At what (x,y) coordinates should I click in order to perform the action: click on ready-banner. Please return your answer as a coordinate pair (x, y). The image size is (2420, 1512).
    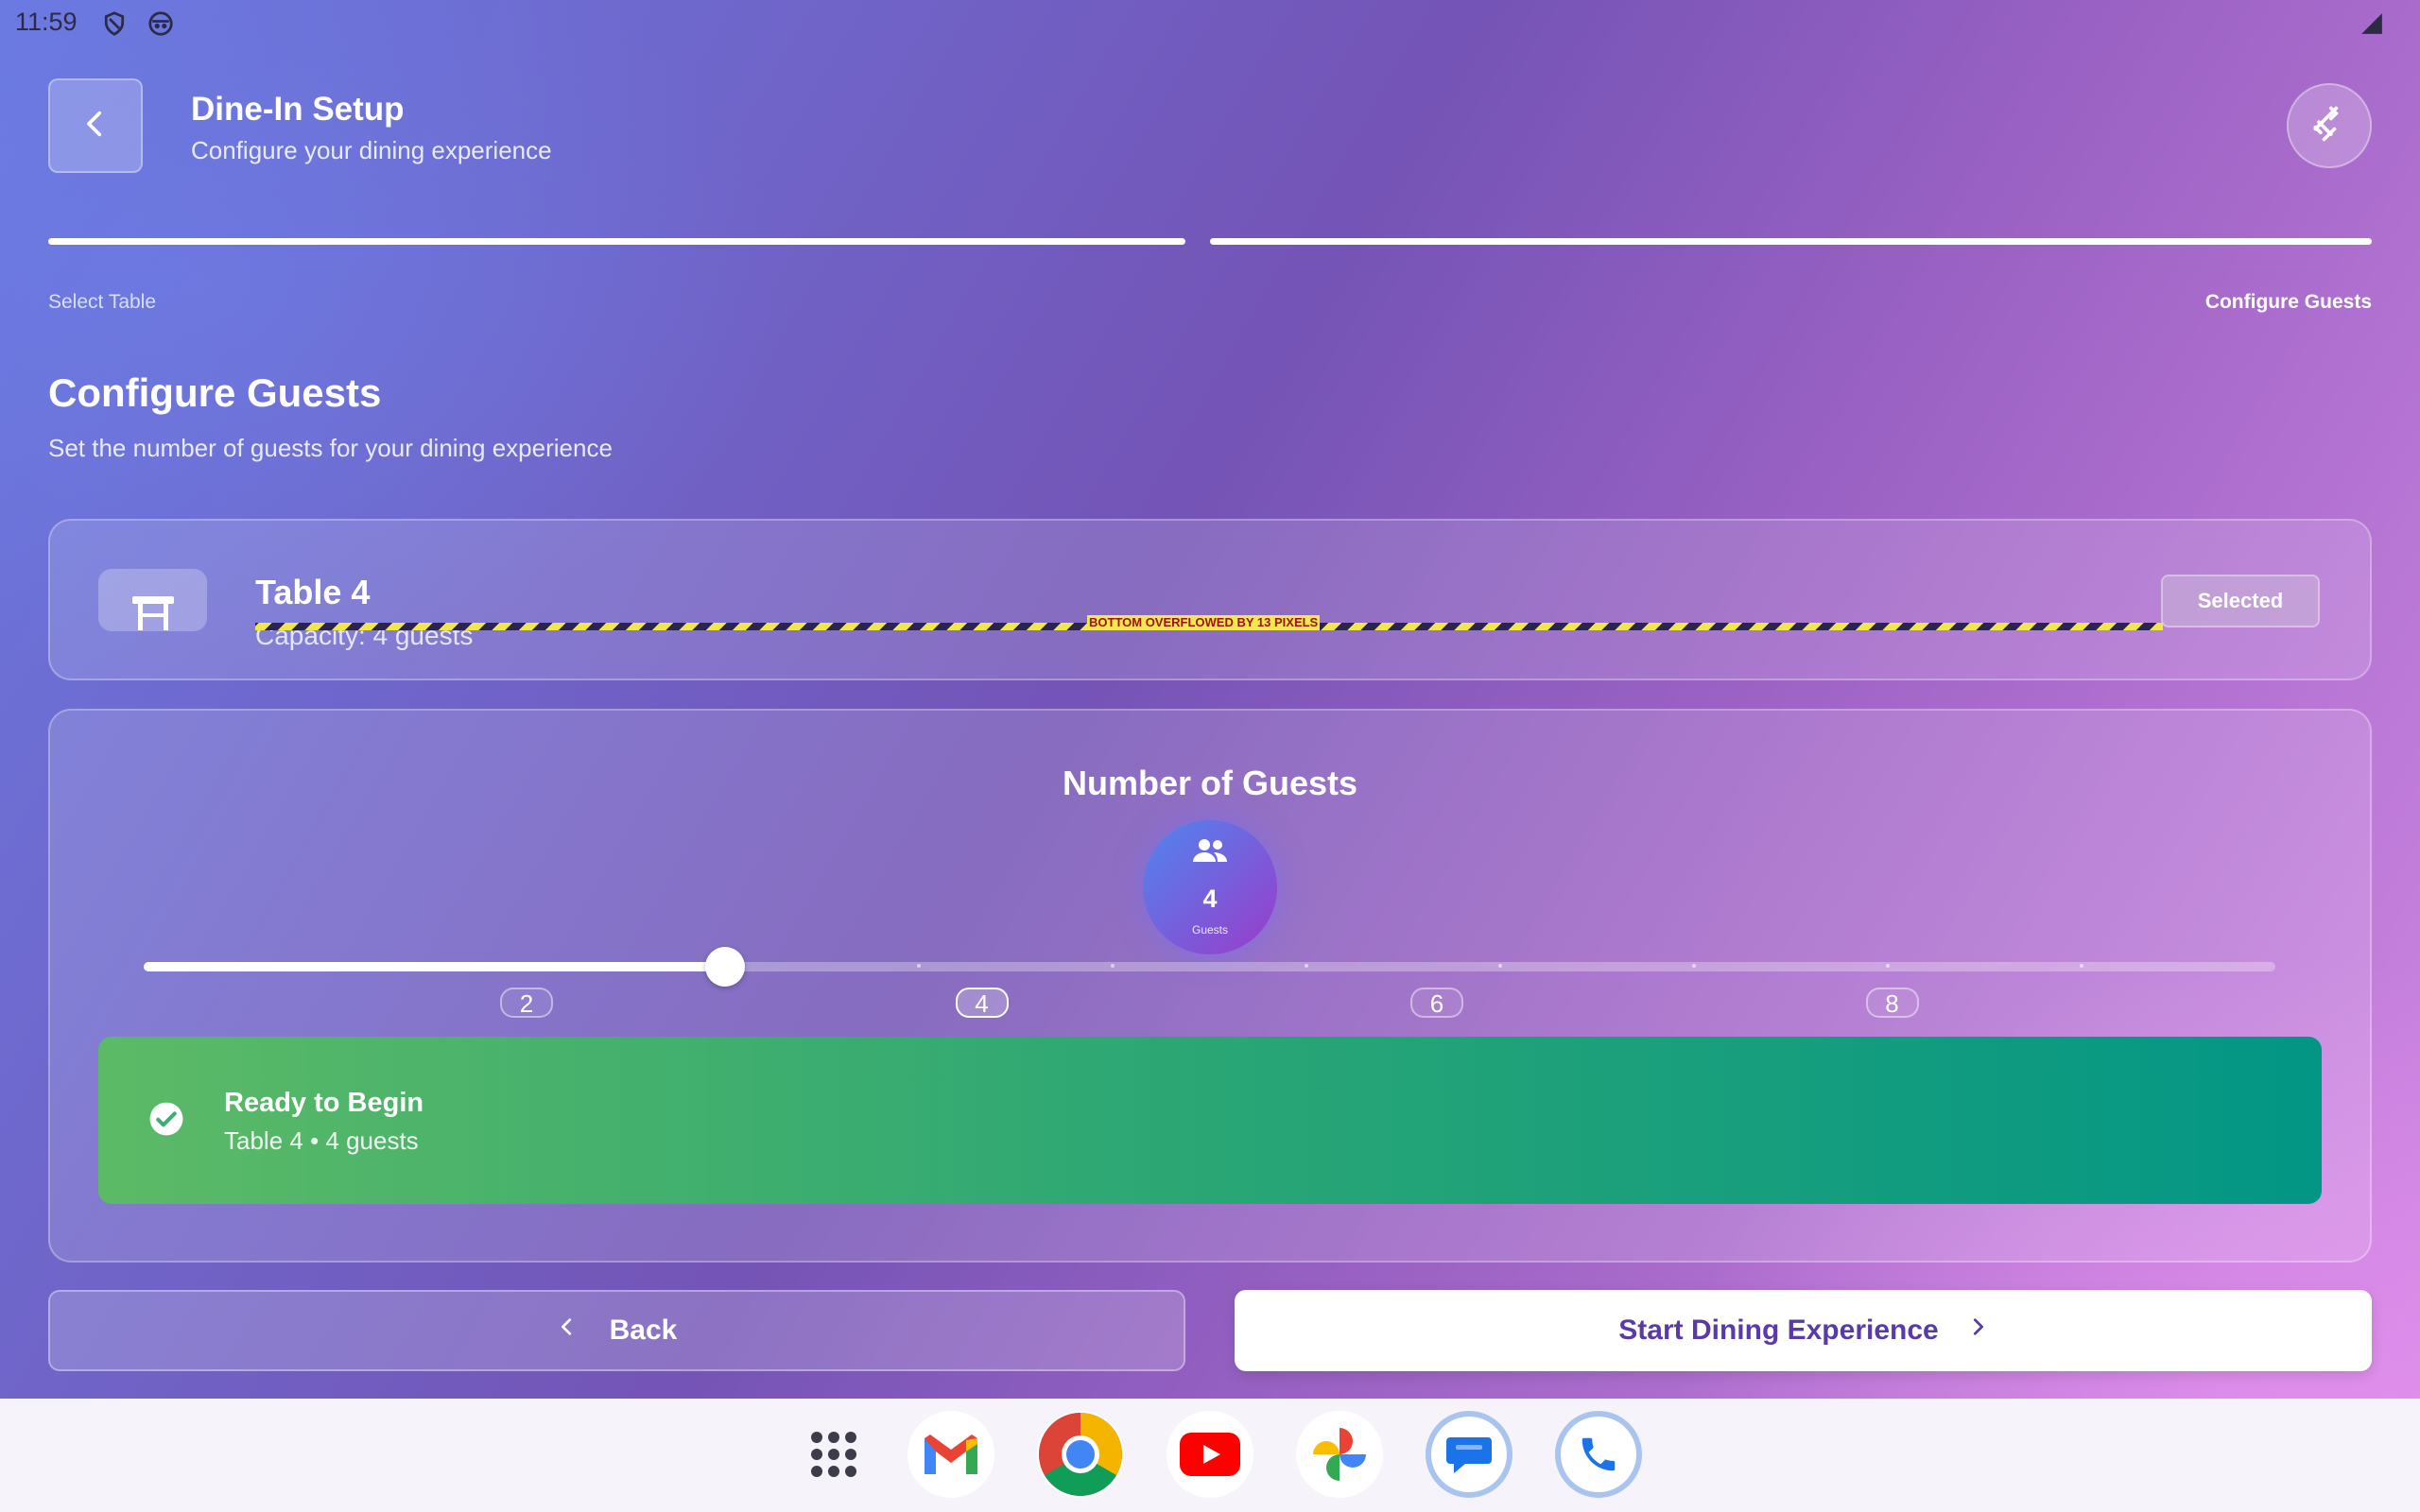
    Looking at the image, I should click on (1210, 1120).